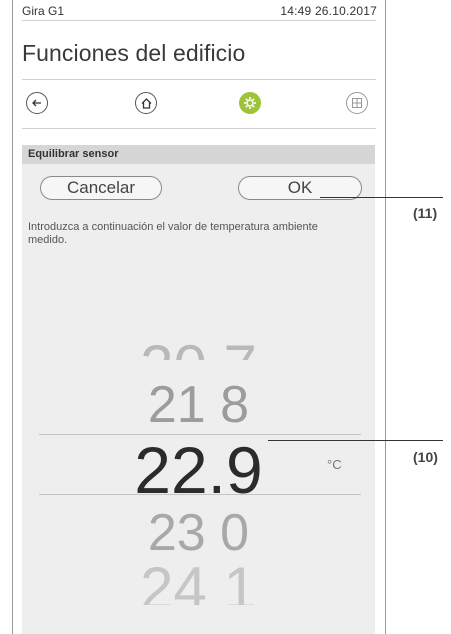  What do you see at coordinates (198, 154) in the screenshot?
I see `dialog-title: Equilibrar sensor` at bounding box center [198, 154].